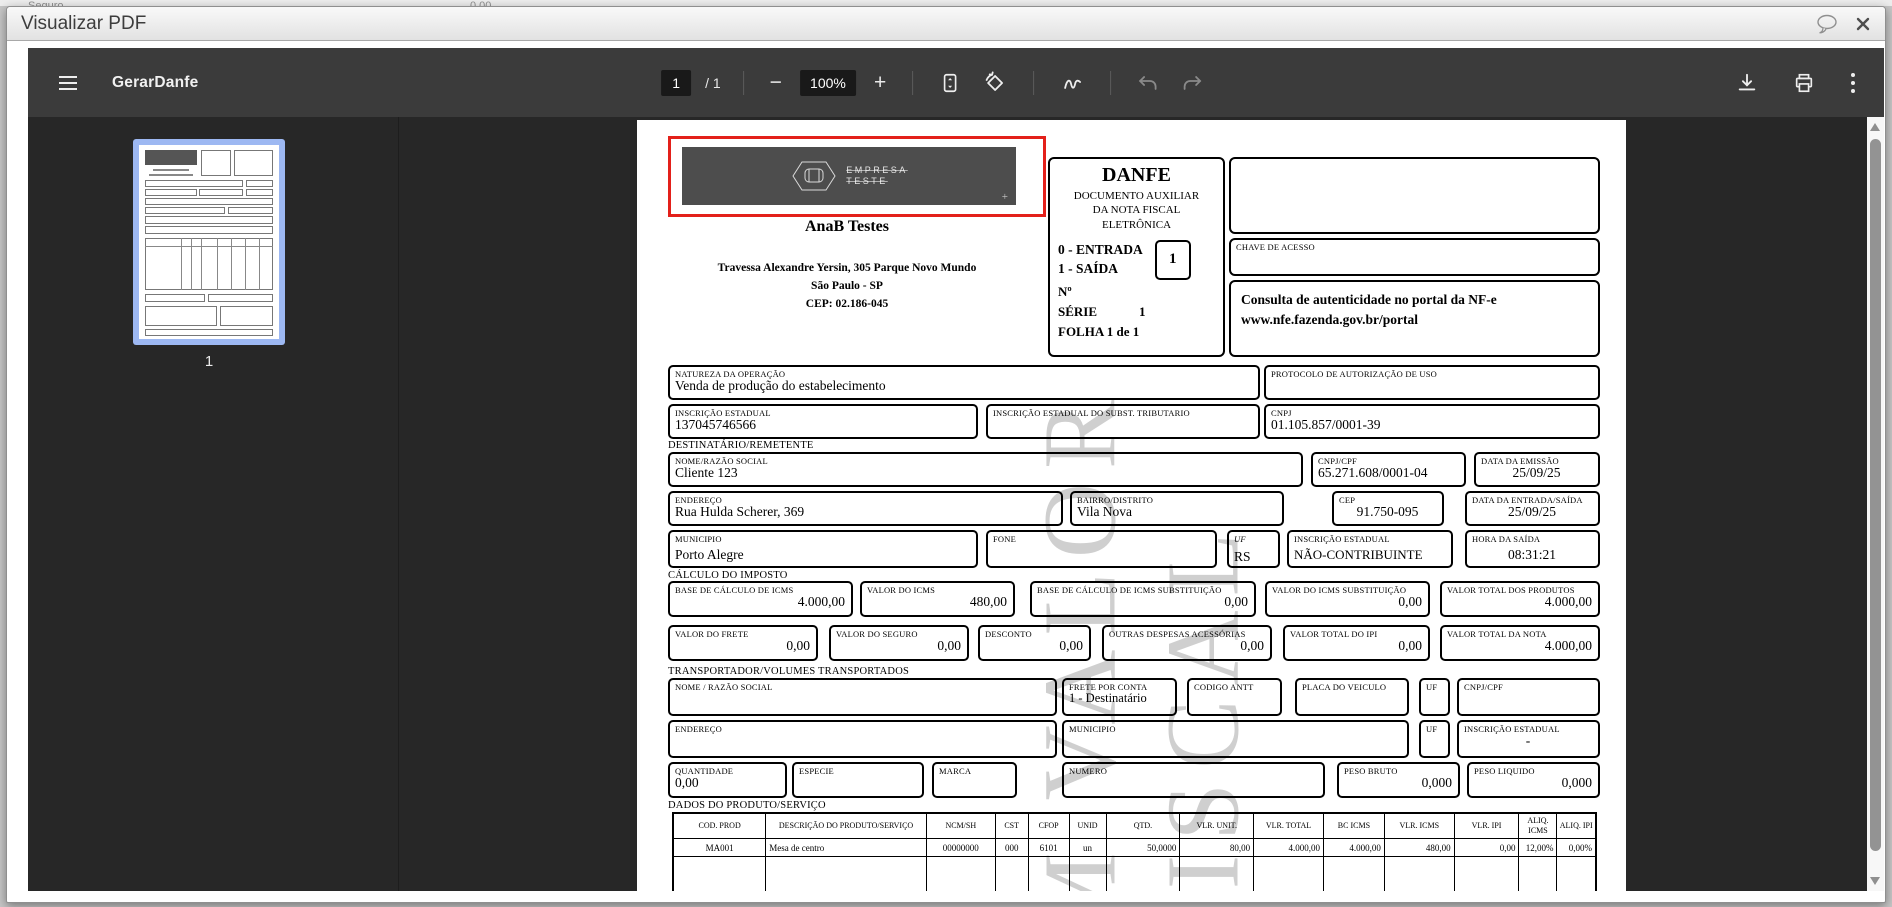 This screenshot has height=907, width=1892. What do you see at coordinates (209, 361) in the screenshot?
I see `thumbnail-page-number: 1` at bounding box center [209, 361].